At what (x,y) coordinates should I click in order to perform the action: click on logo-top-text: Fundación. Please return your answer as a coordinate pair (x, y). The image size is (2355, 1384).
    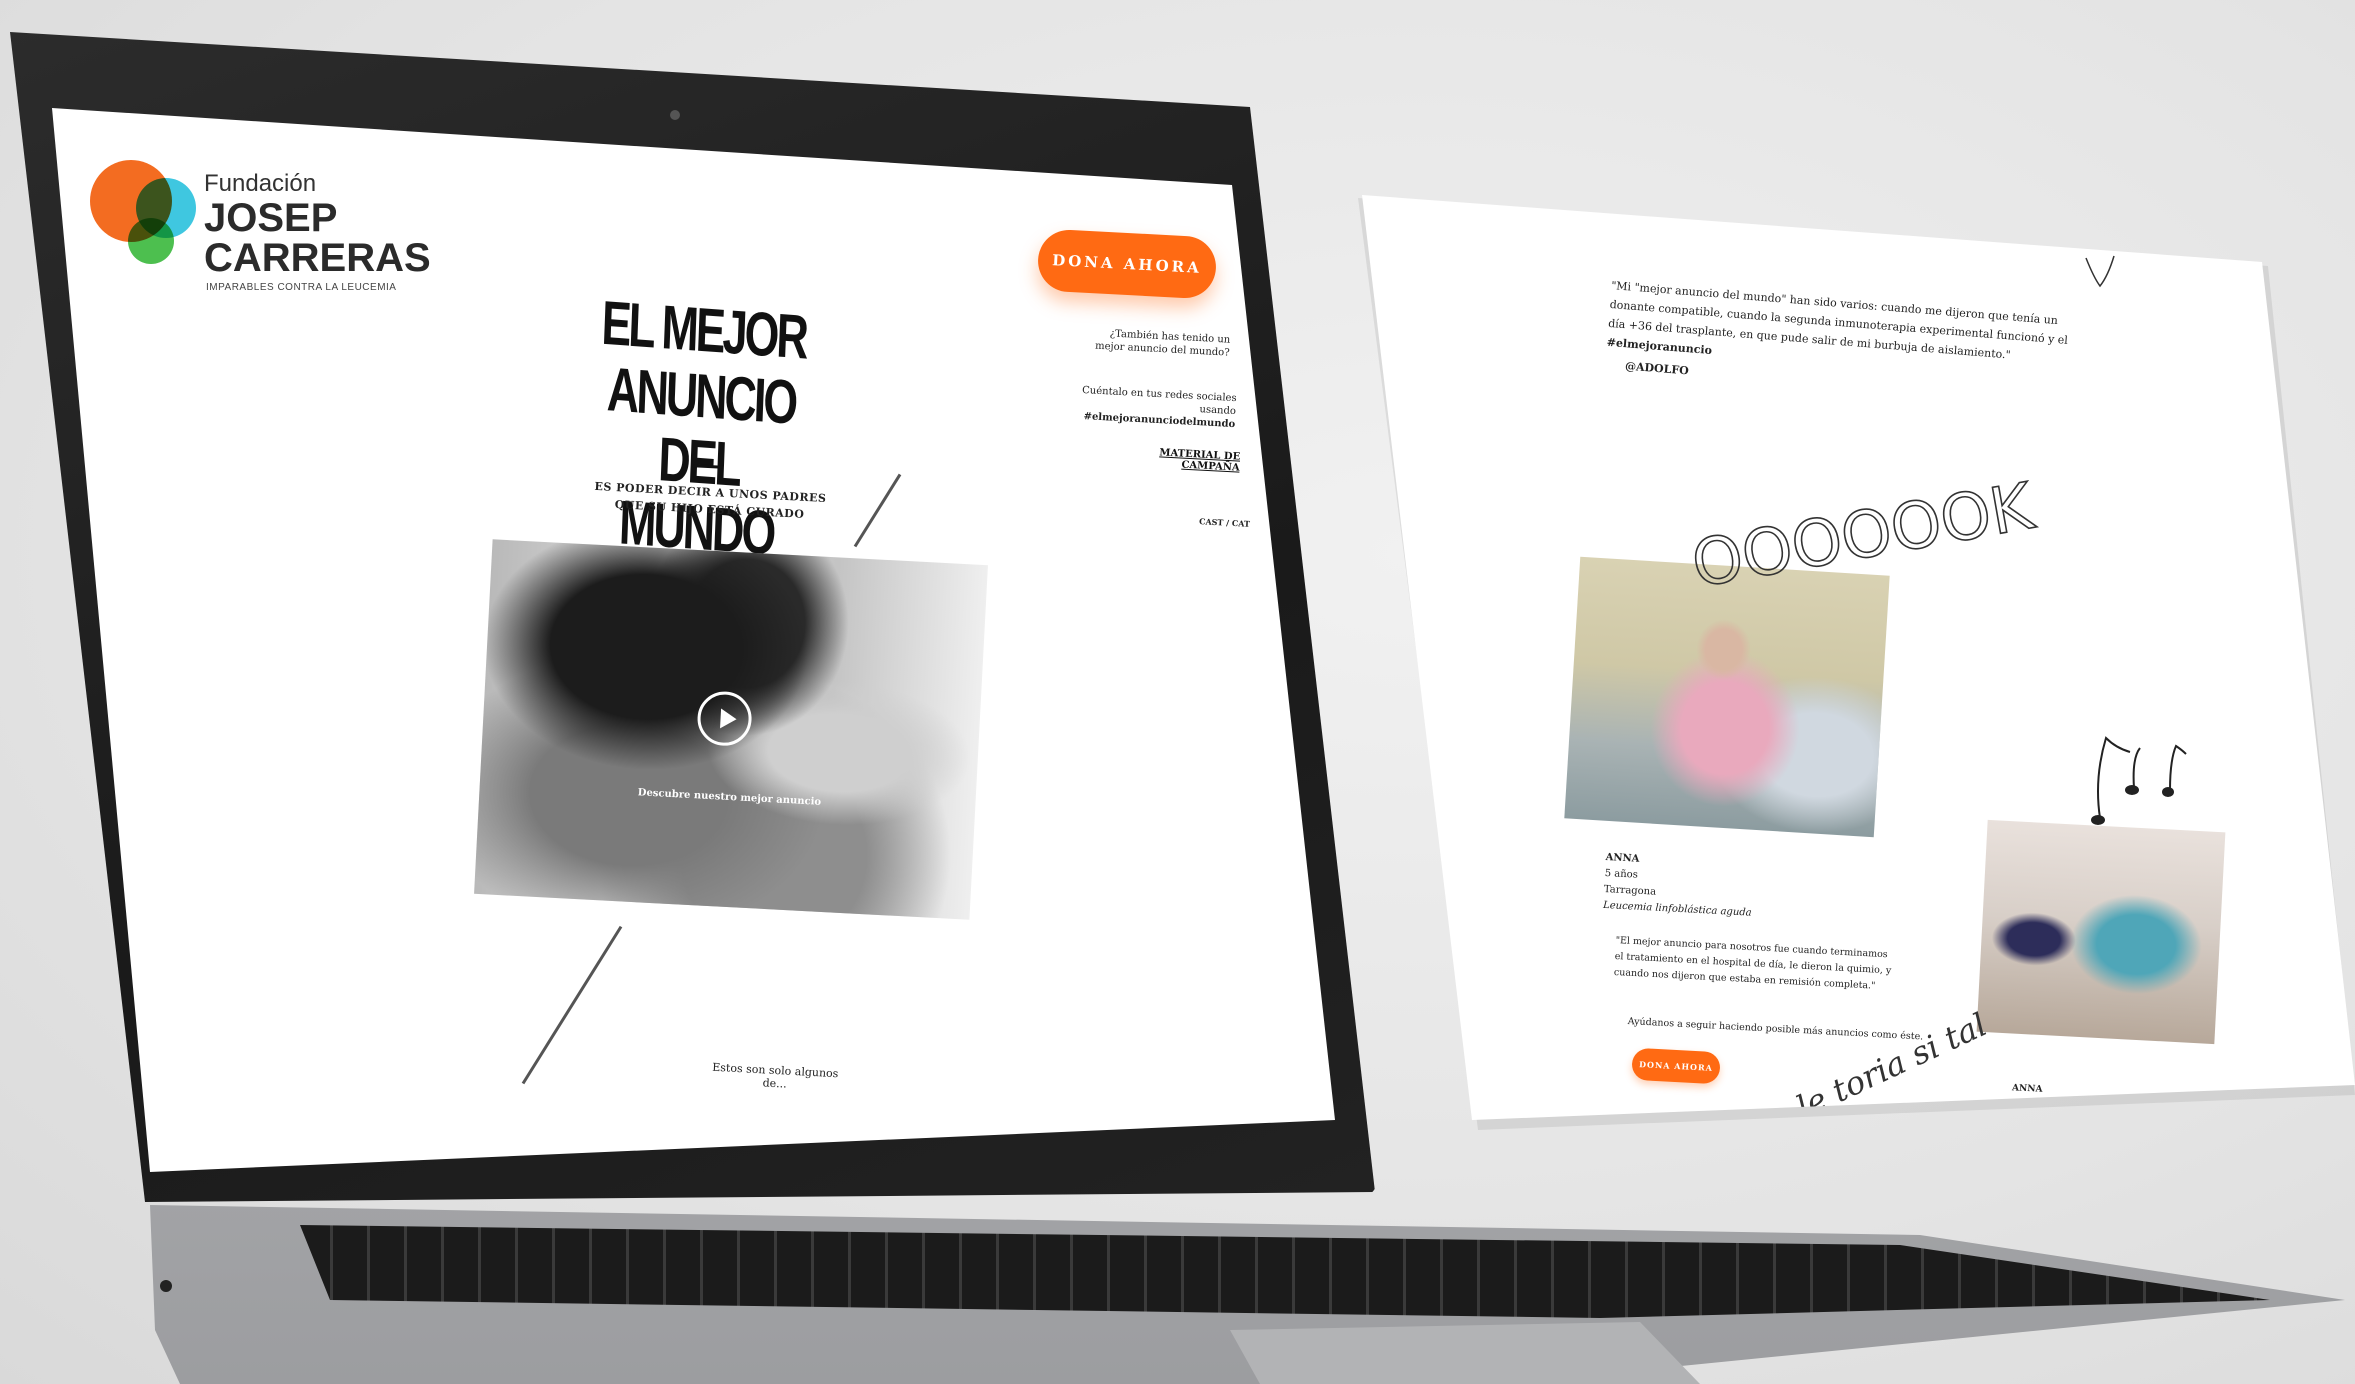
    Looking at the image, I should click on (260, 183).